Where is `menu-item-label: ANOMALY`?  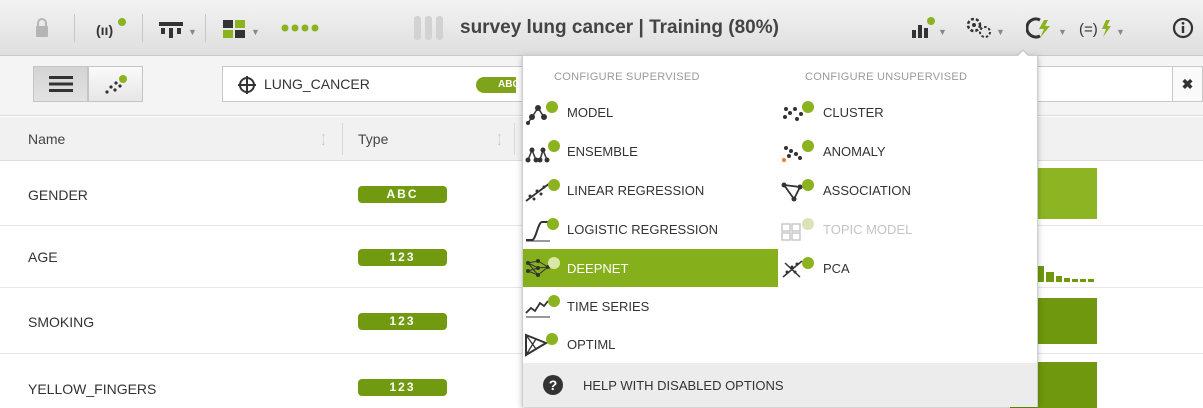 menu-item-label: ANOMALY is located at coordinates (854, 151).